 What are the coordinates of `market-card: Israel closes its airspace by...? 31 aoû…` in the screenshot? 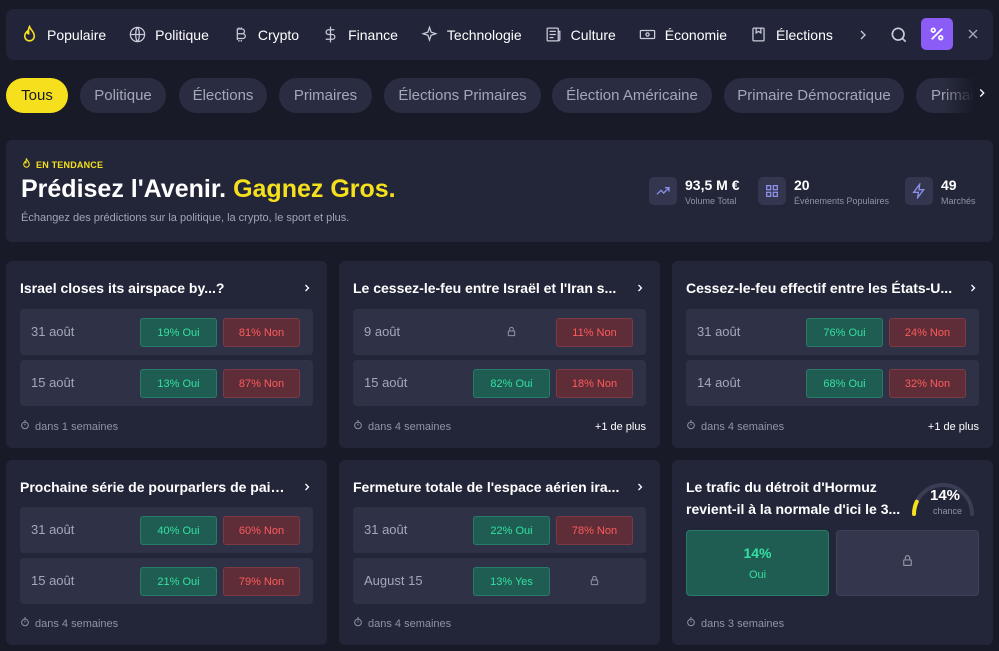 It's located at (166, 354).